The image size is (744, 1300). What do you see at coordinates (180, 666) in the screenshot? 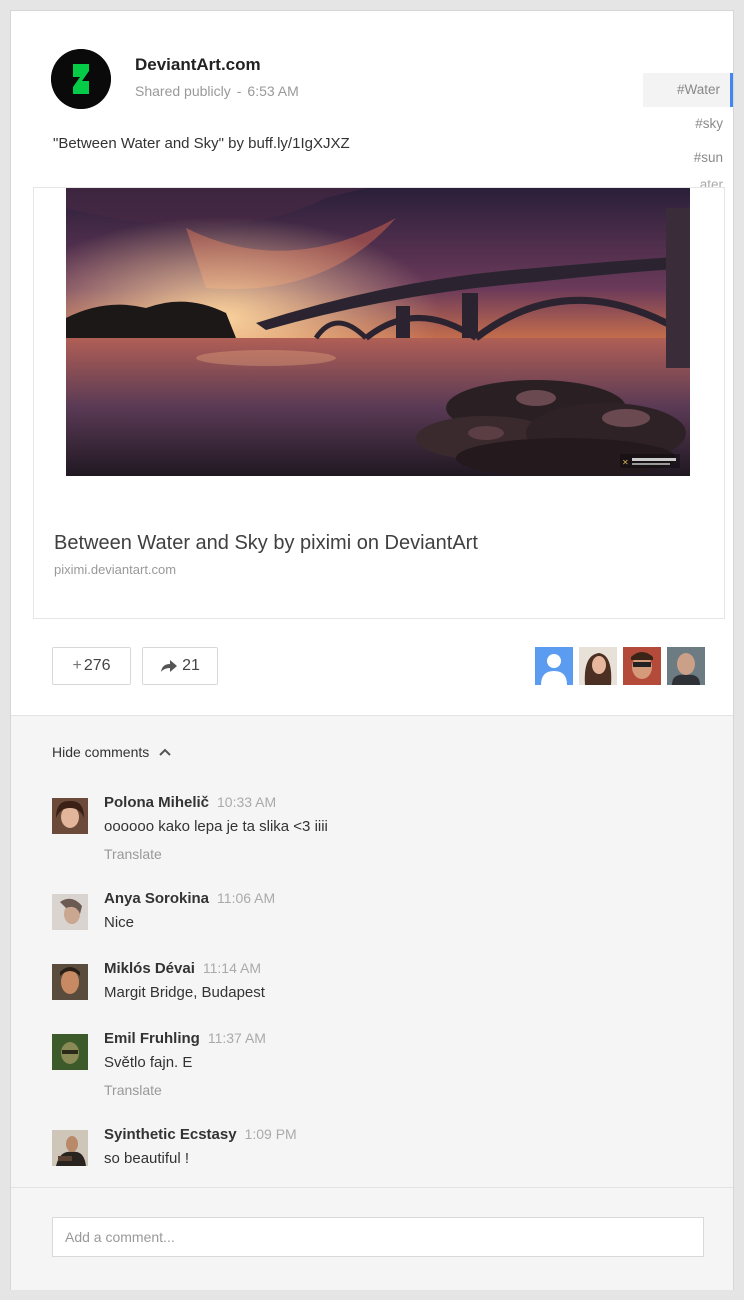
I see `reshare-button: 21` at bounding box center [180, 666].